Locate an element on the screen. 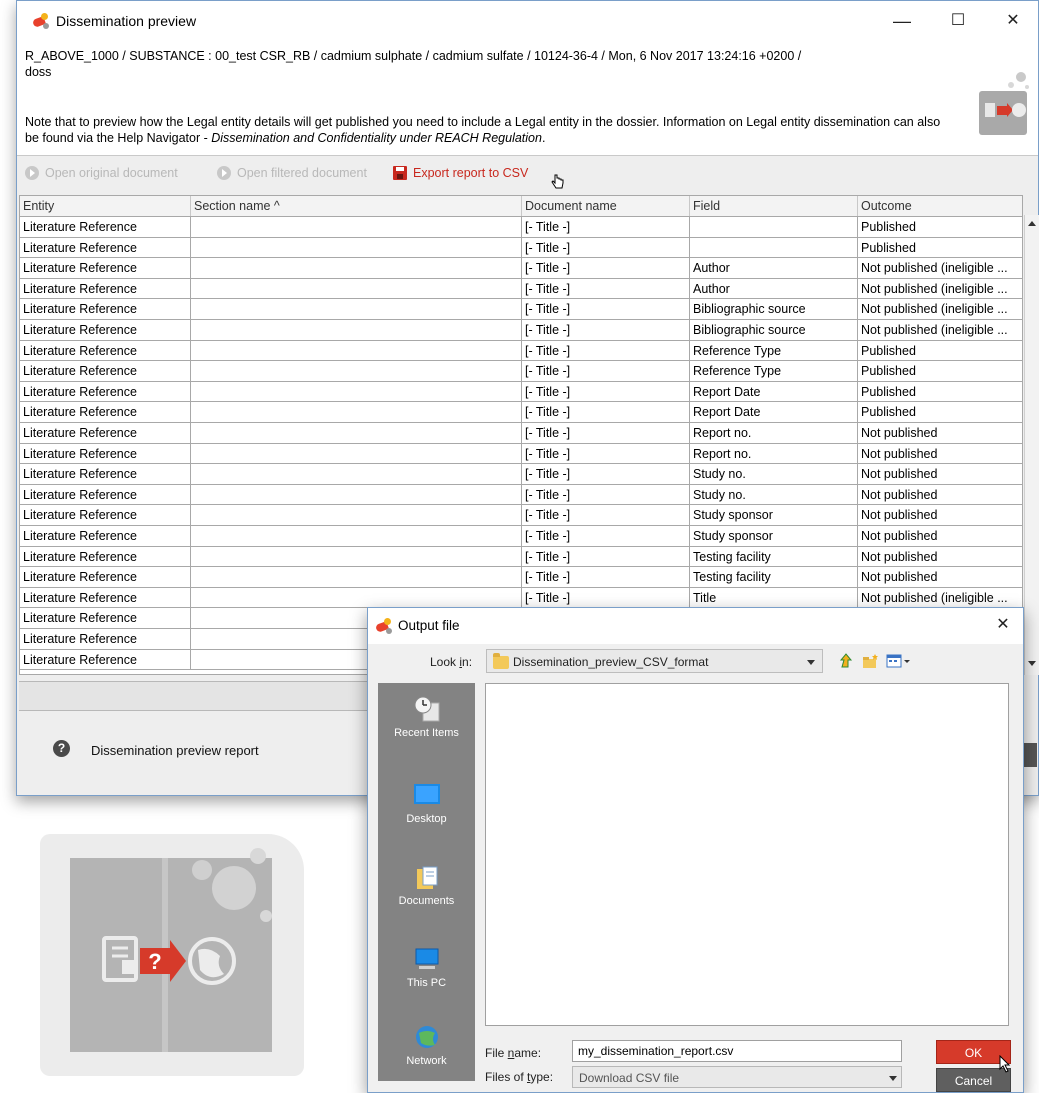 Image resolution: width=1039 pixels, height=1093 pixels. place-label: Network is located at coordinates (426, 1061).